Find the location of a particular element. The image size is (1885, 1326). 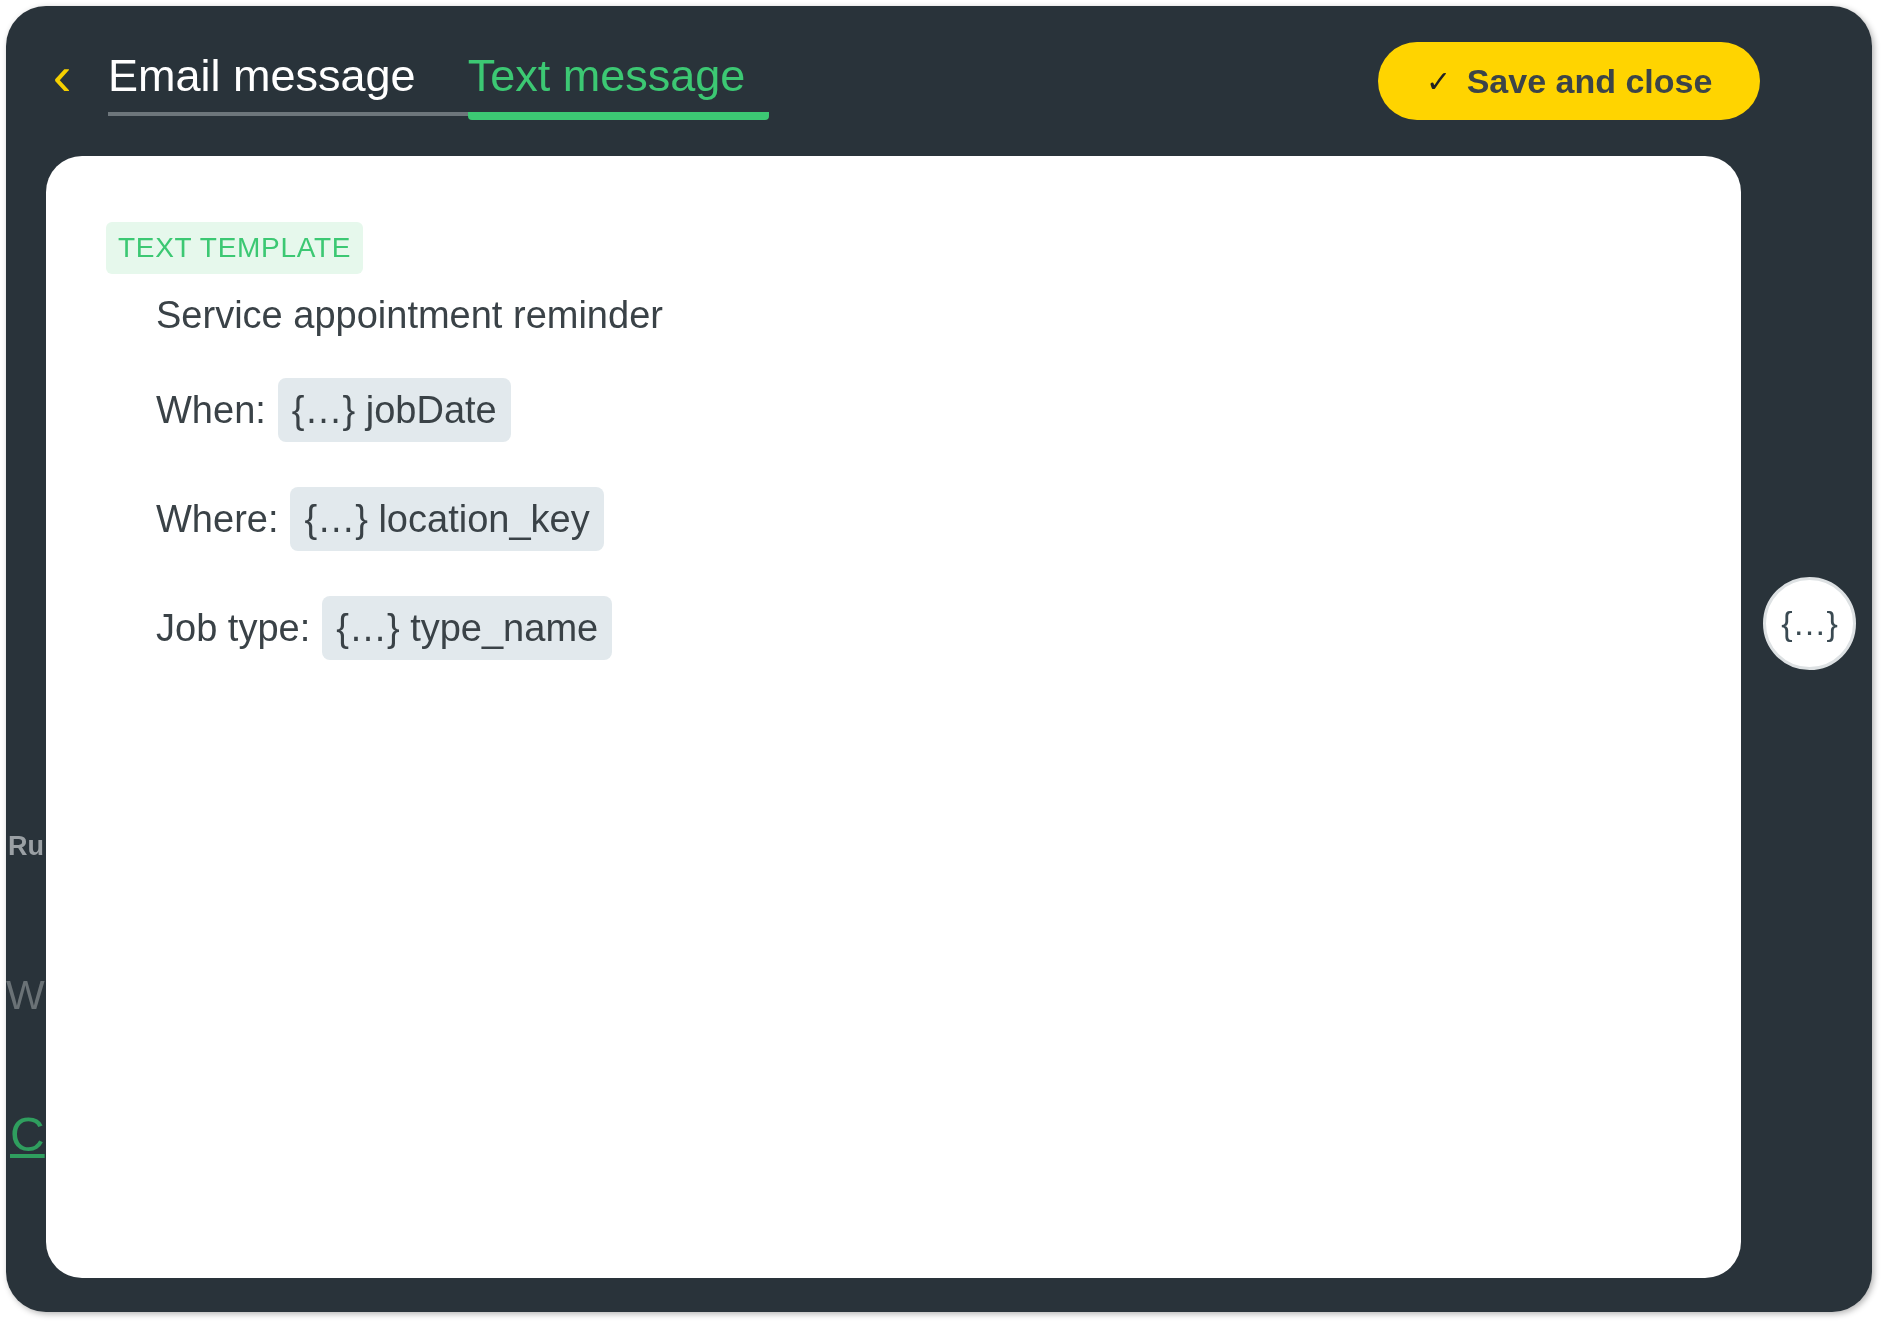

variable-chip: {…} jobDate is located at coordinates (394, 410).